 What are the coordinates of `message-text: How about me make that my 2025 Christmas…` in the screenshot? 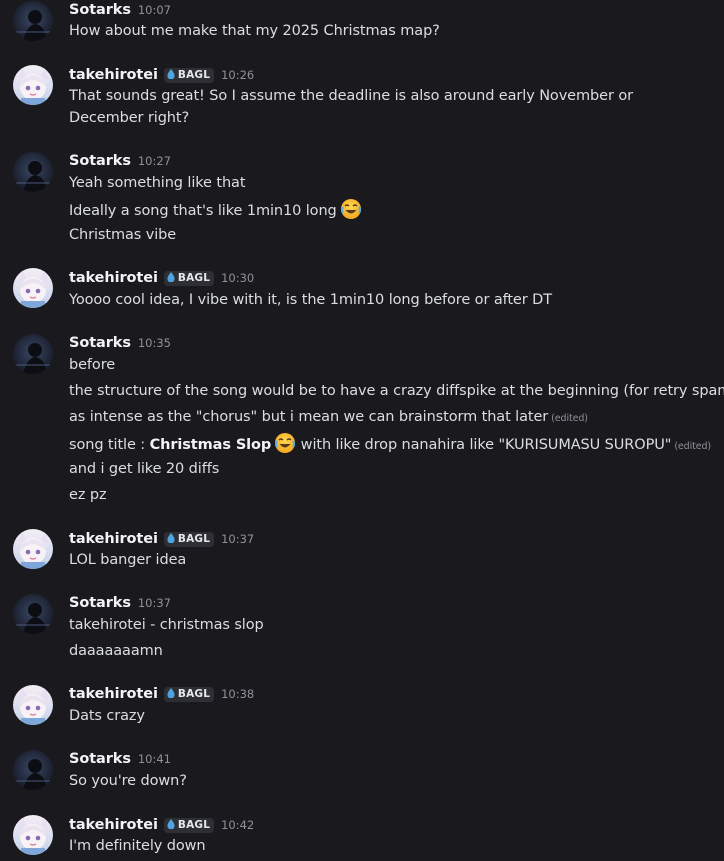 It's located at (254, 31).